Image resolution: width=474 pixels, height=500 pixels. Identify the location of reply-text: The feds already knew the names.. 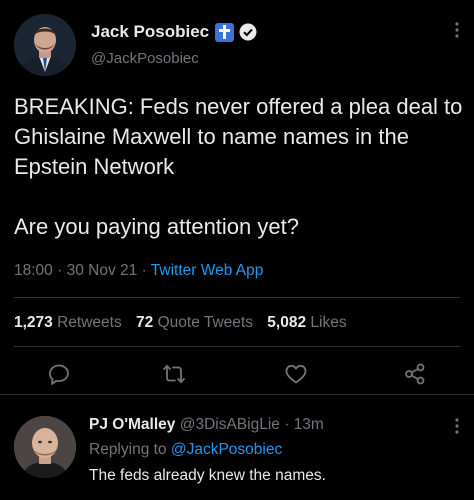
(207, 475).